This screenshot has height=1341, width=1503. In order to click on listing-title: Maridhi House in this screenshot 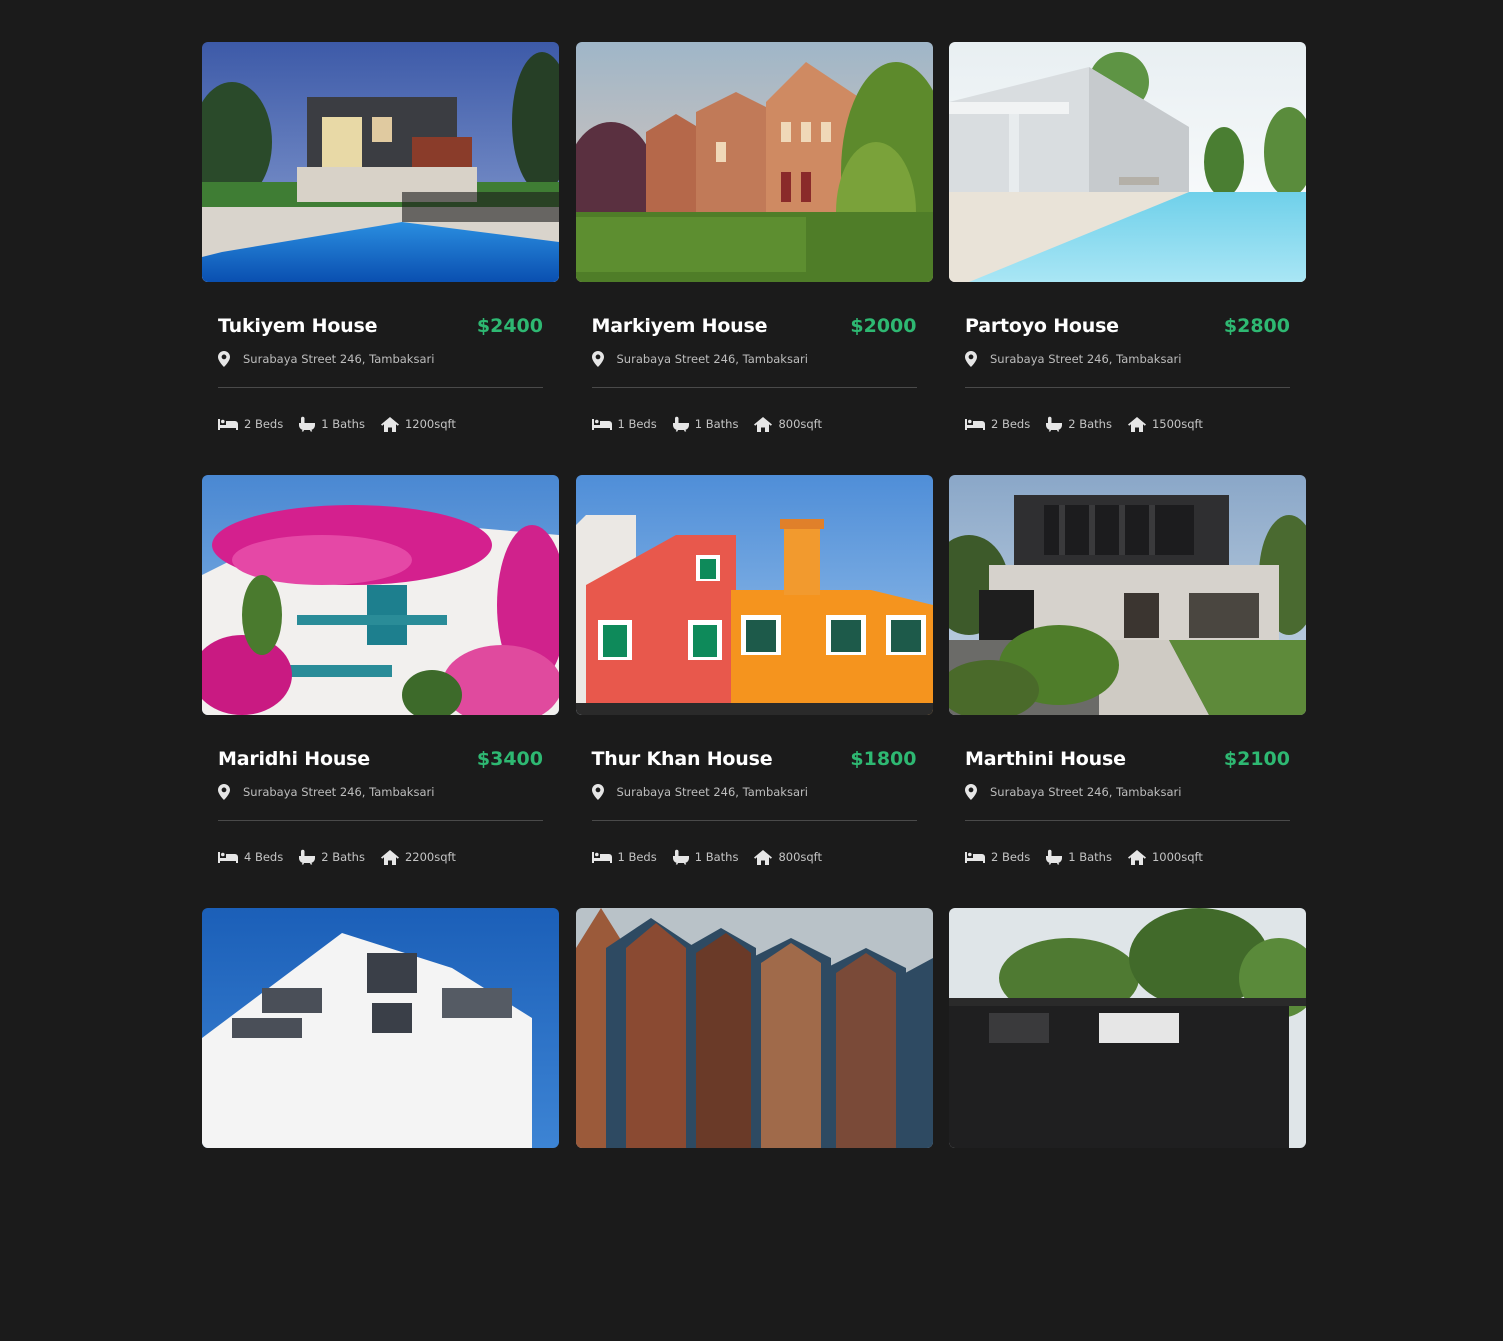, I will do `click(294, 759)`.